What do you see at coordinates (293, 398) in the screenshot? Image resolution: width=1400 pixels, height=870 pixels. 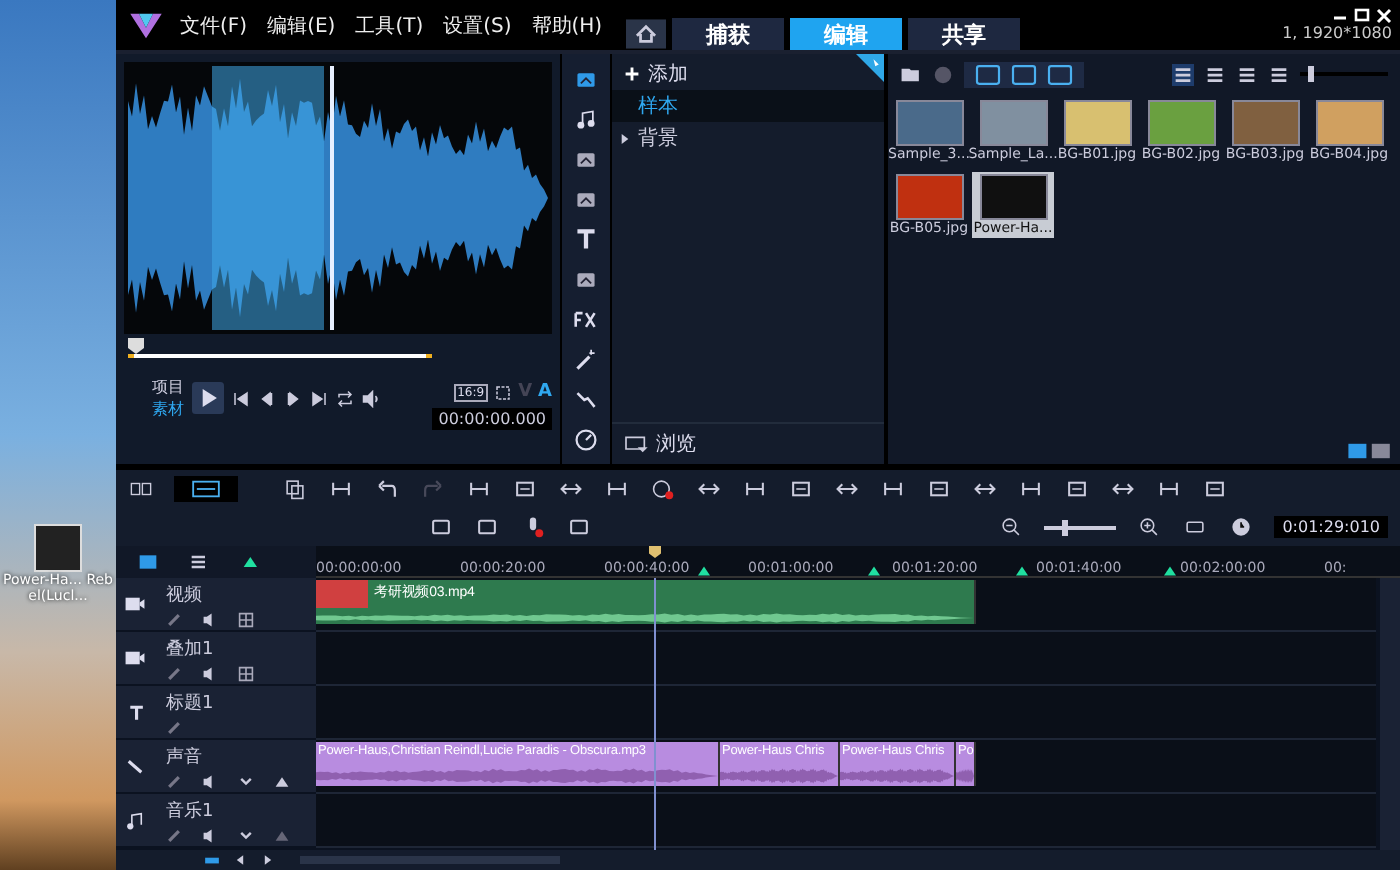 I see `step-forward-icon` at bounding box center [293, 398].